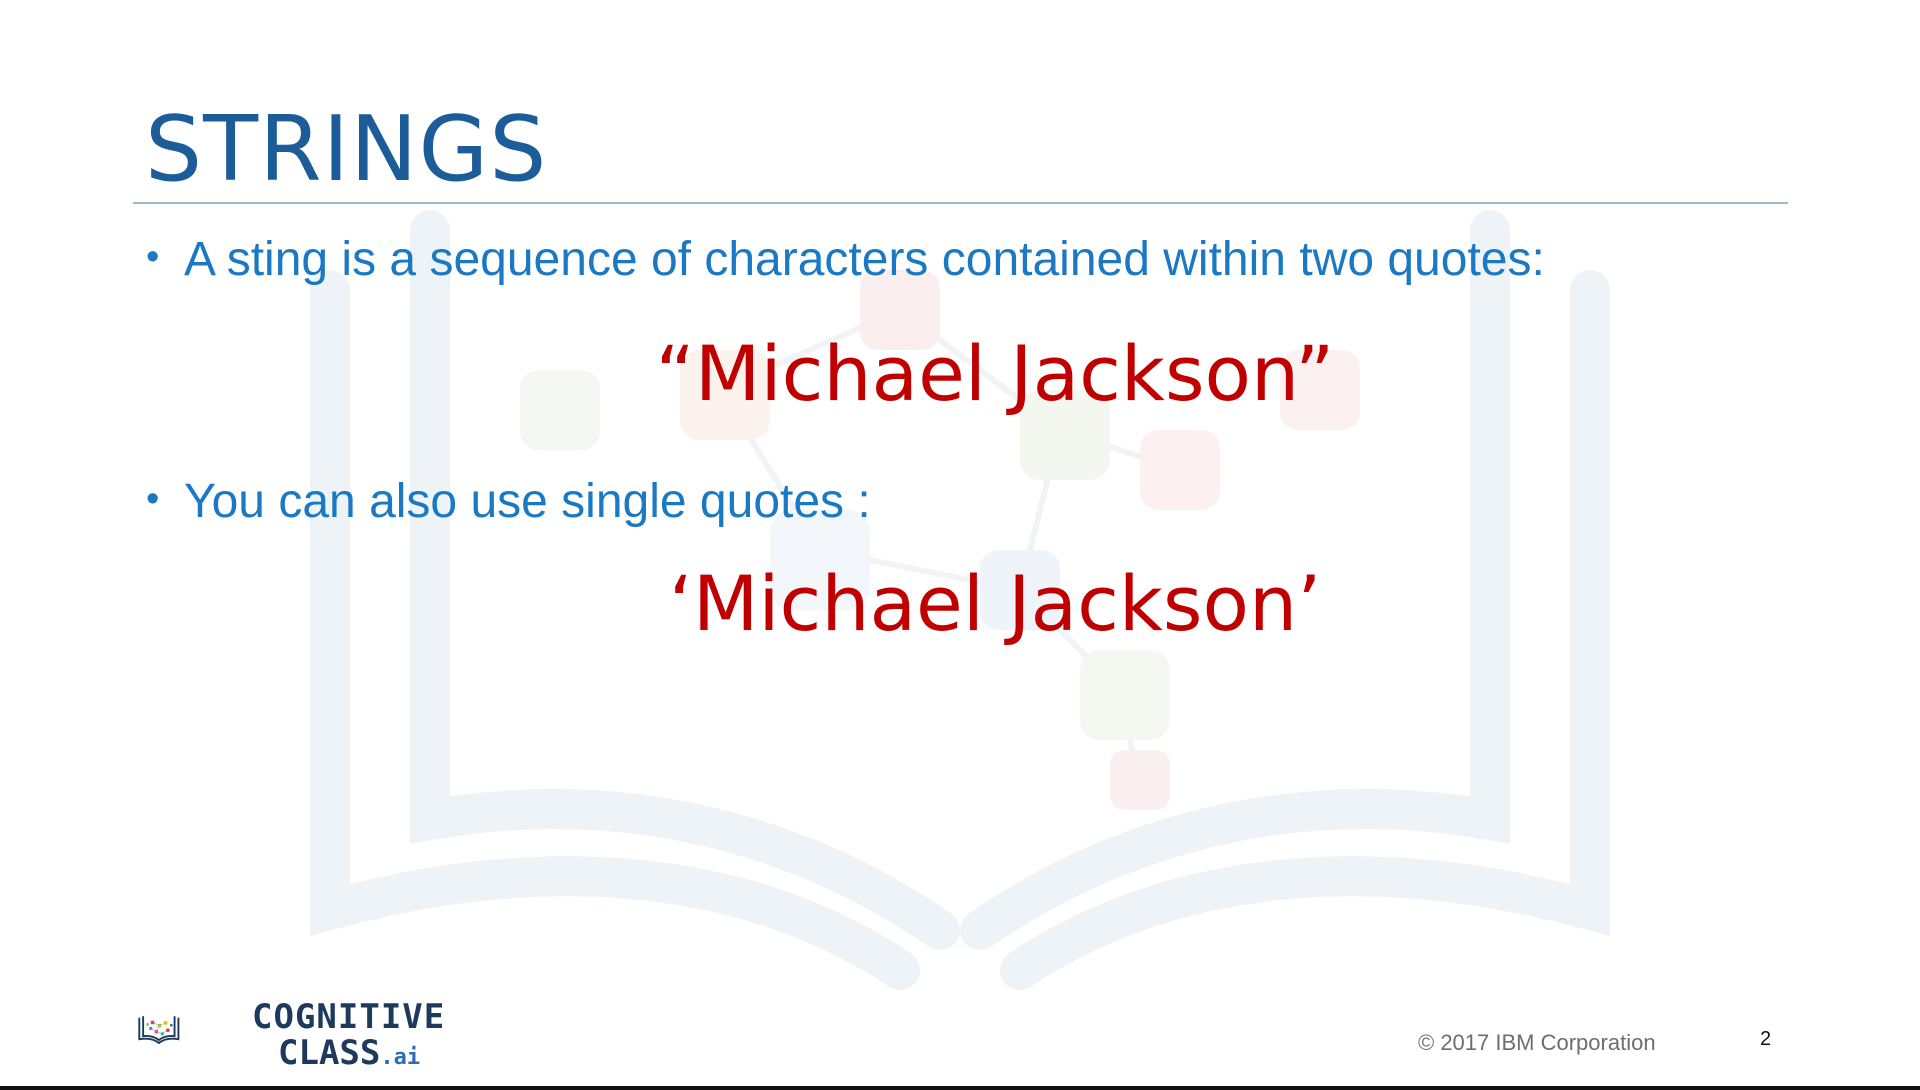 The height and width of the screenshot is (1090, 1920). What do you see at coordinates (400, 1057) in the screenshot?
I see `logo-ai-suffix: .ai` at bounding box center [400, 1057].